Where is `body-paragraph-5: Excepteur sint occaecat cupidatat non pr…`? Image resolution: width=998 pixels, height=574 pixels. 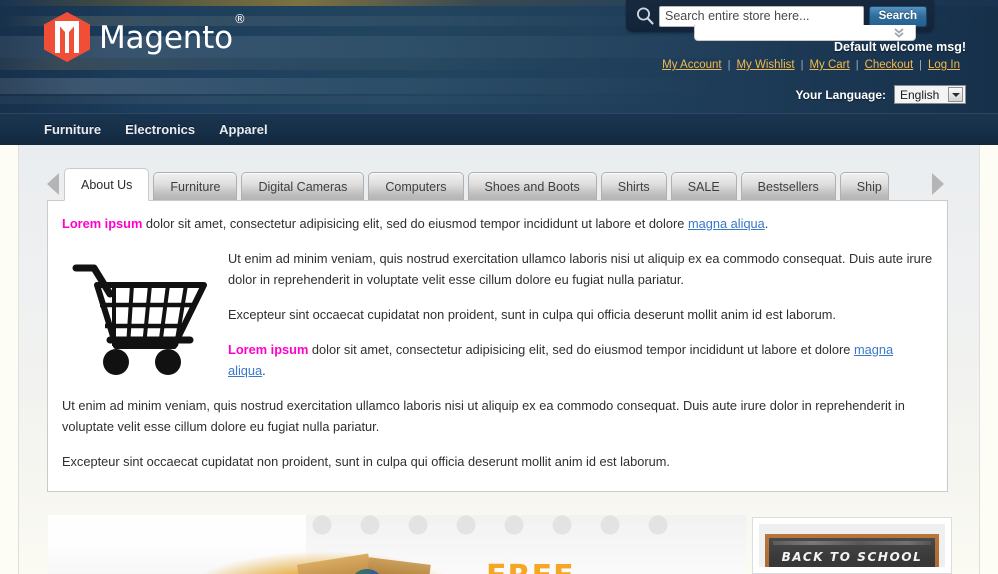 body-paragraph-5: Excepteur sint occaecat cupidatat non pr… is located at coordinates (366, 461).